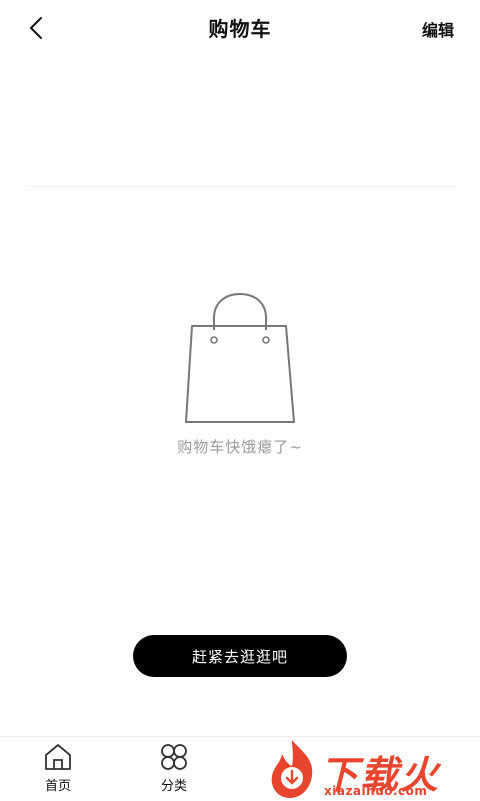 The height and width of the screenshot is (801, 480). Describe the element at coordinates (242, 358) in the screenshot. I see `shopping-bag-icon` at that location.